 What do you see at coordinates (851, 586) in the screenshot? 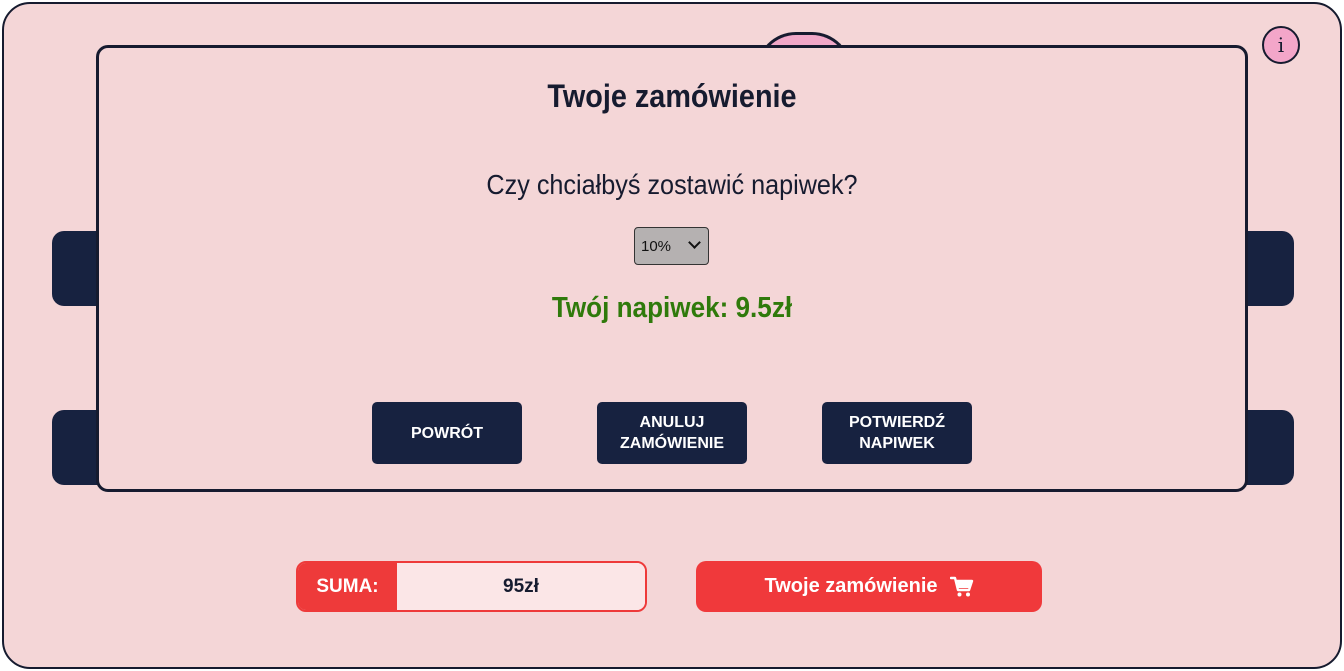
I see `order-button-label: Twoje zamówienie` at bounding box center [851, 586].